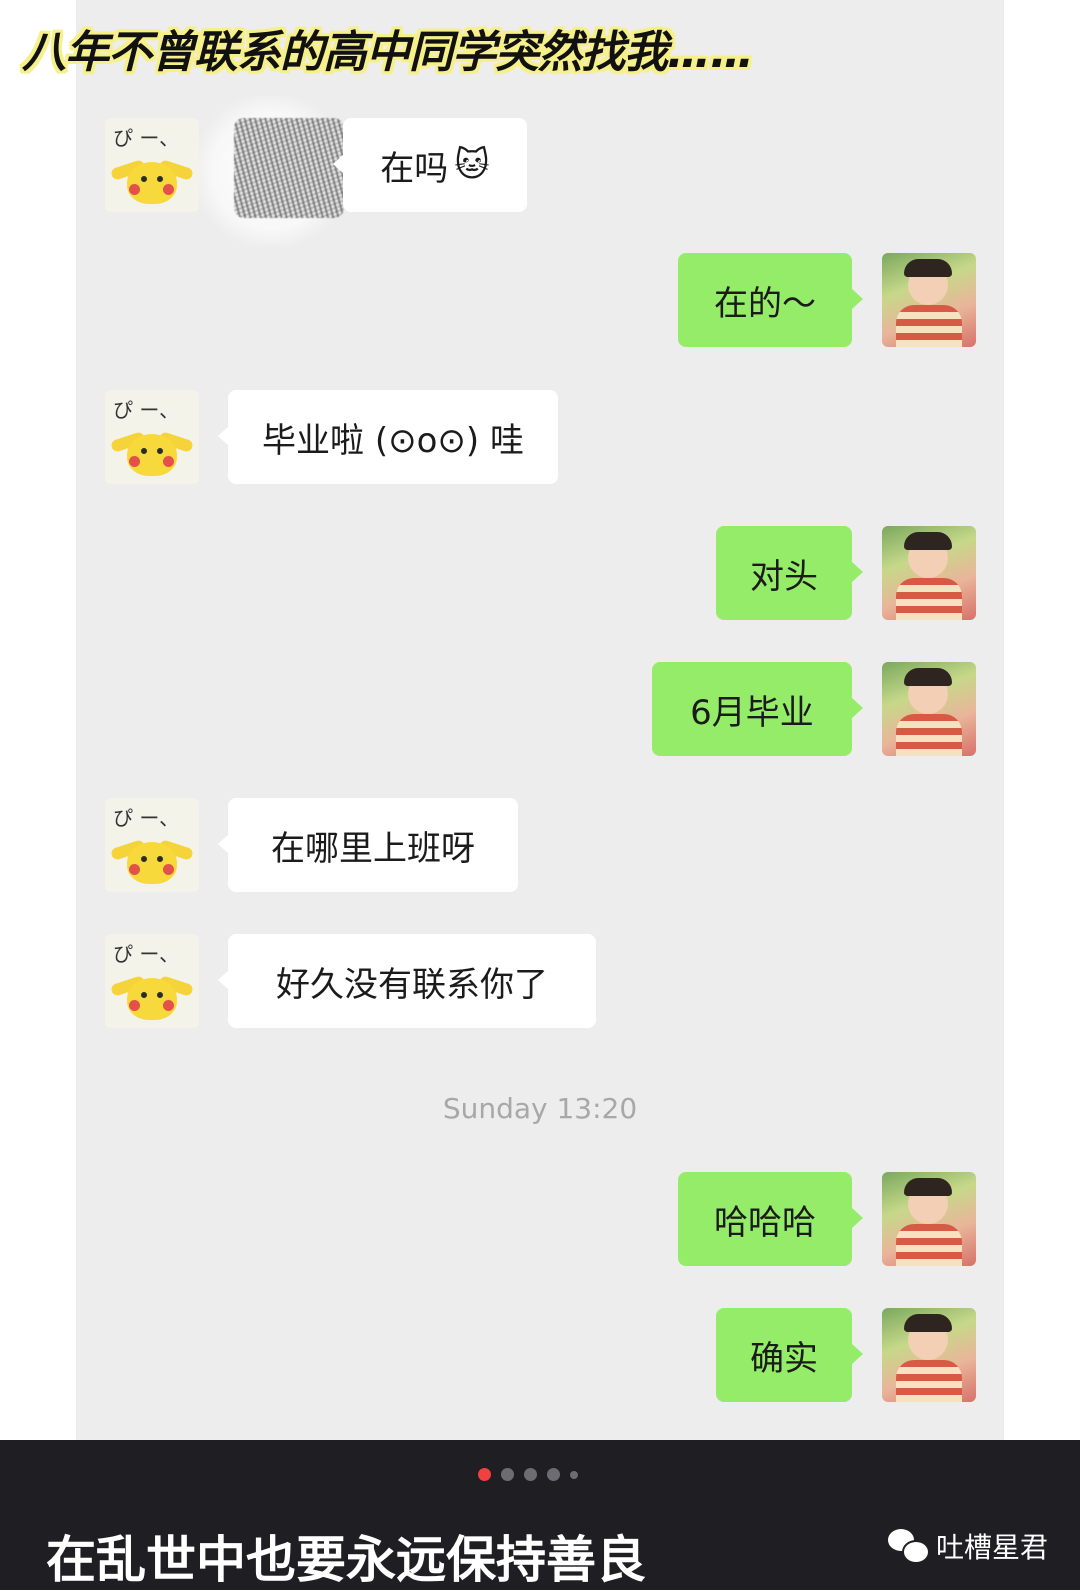 The height and width of the screenshot is (1592, 1080). I want to click on message-bubble-sent: 对头, so click(789, 573).